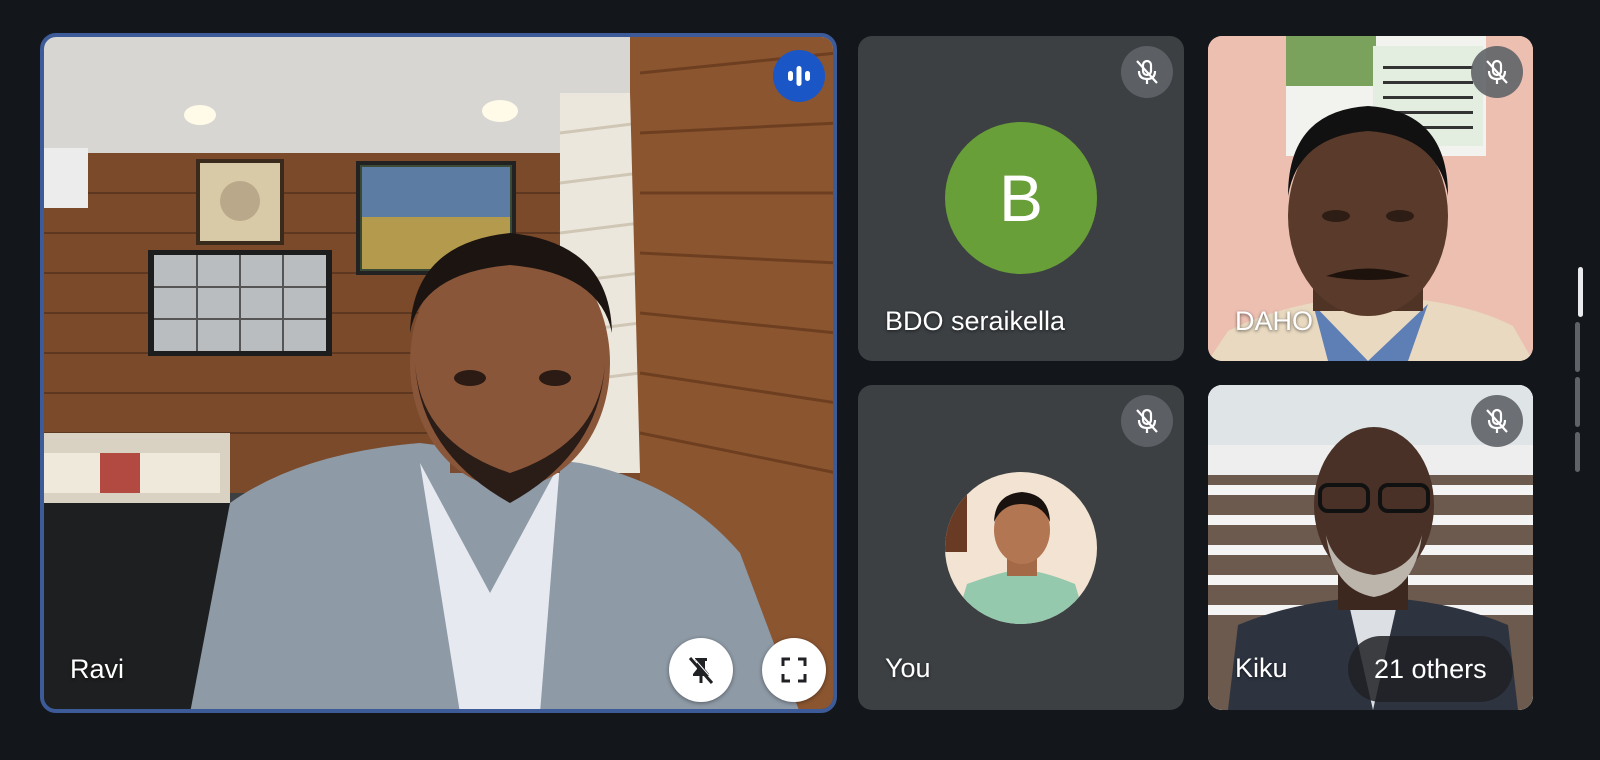 The image size is (1600, 760). What do you see at coordinates (975, 321) in the screenshot?
I see `participant-name-bdo: BDO seraikella` at bounding box center [975, 321].